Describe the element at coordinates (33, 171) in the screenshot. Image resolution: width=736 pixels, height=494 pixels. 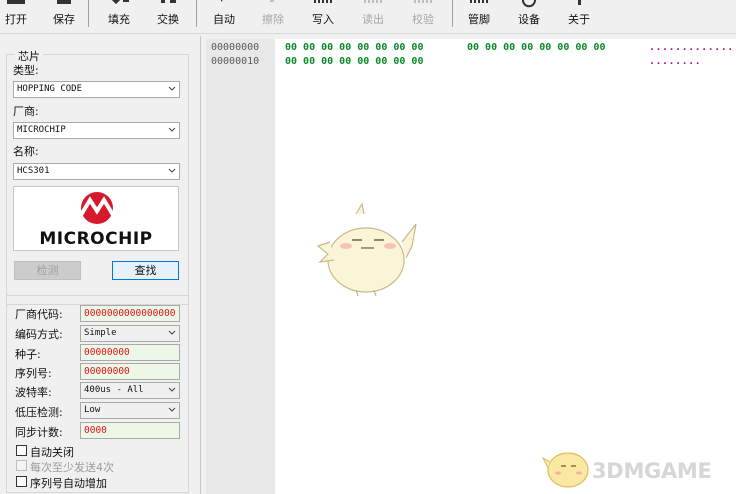
I see `chip-name-value: HCS301` at that location.